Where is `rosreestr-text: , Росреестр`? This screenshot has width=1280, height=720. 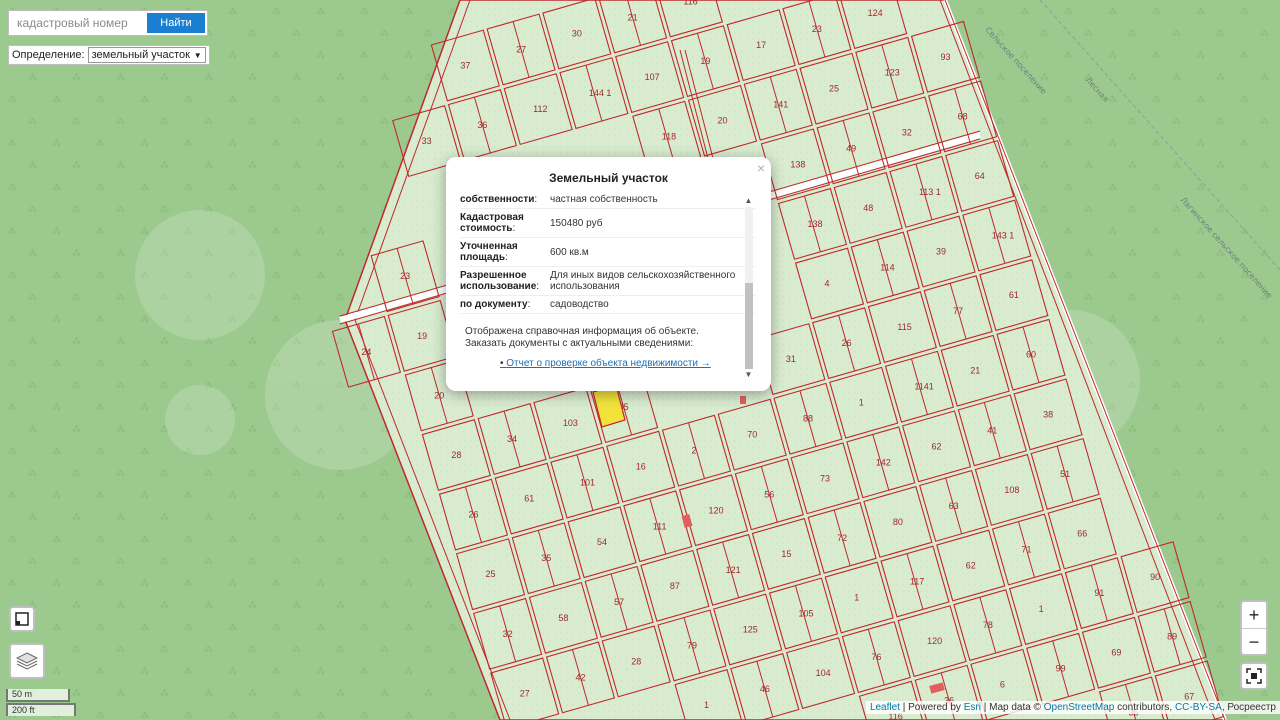
rosreestr-text: , Росреестр is located at coordinates (1248, 707).